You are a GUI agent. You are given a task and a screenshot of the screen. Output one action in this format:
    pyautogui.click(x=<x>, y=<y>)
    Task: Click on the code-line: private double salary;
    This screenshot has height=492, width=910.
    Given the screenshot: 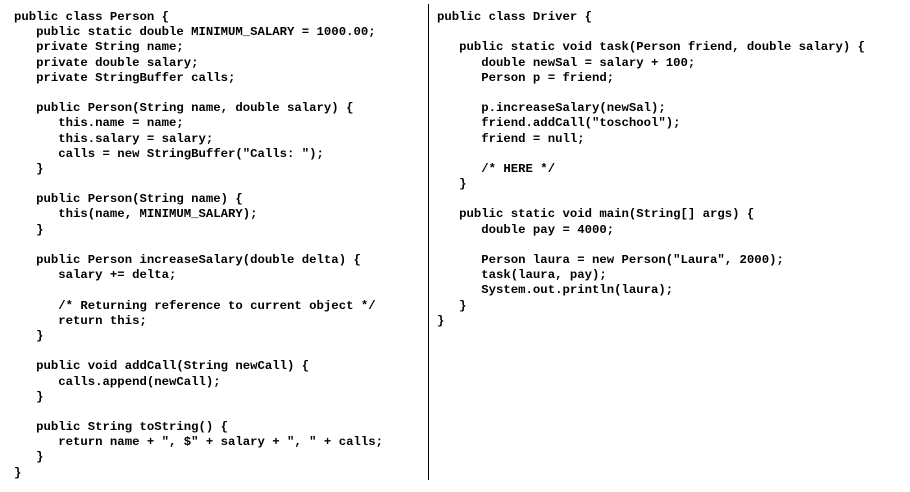 What is the action you would take?
    pyautogui.click(x=106, y=62)
    